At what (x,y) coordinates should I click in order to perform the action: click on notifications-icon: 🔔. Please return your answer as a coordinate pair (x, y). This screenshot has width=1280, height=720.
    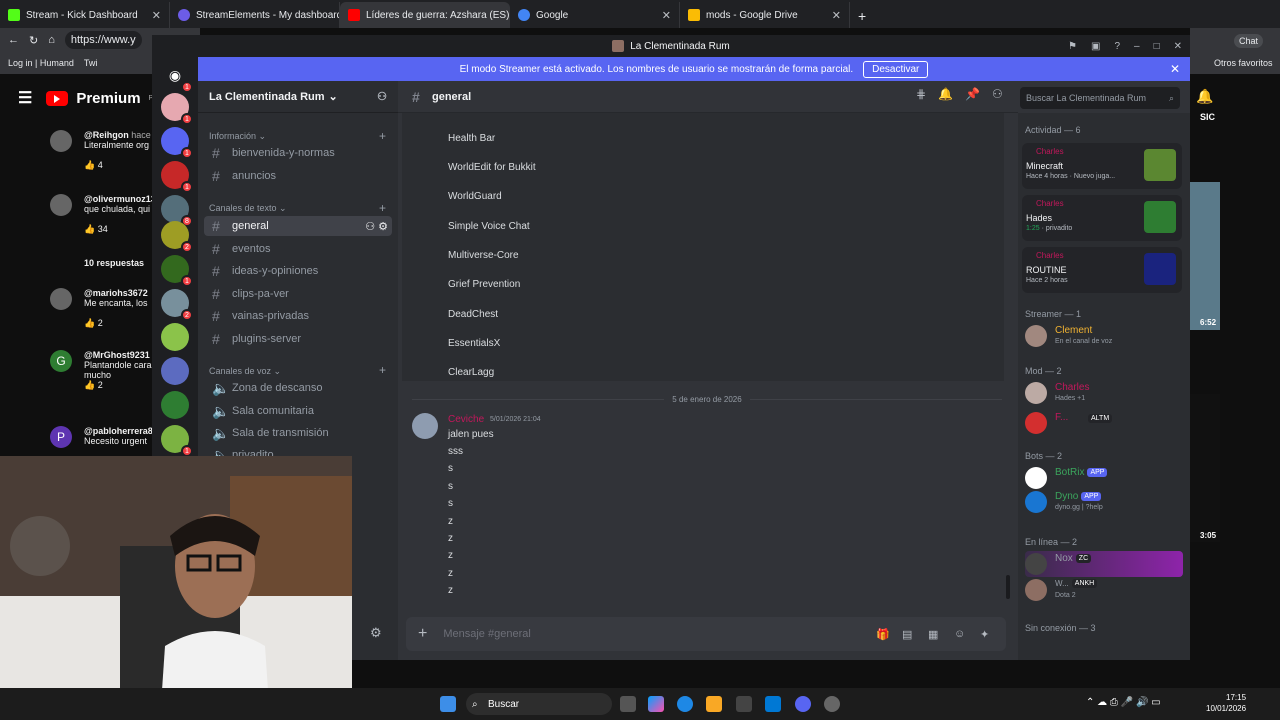
    Looking at the image, I should click on (1204, 96).